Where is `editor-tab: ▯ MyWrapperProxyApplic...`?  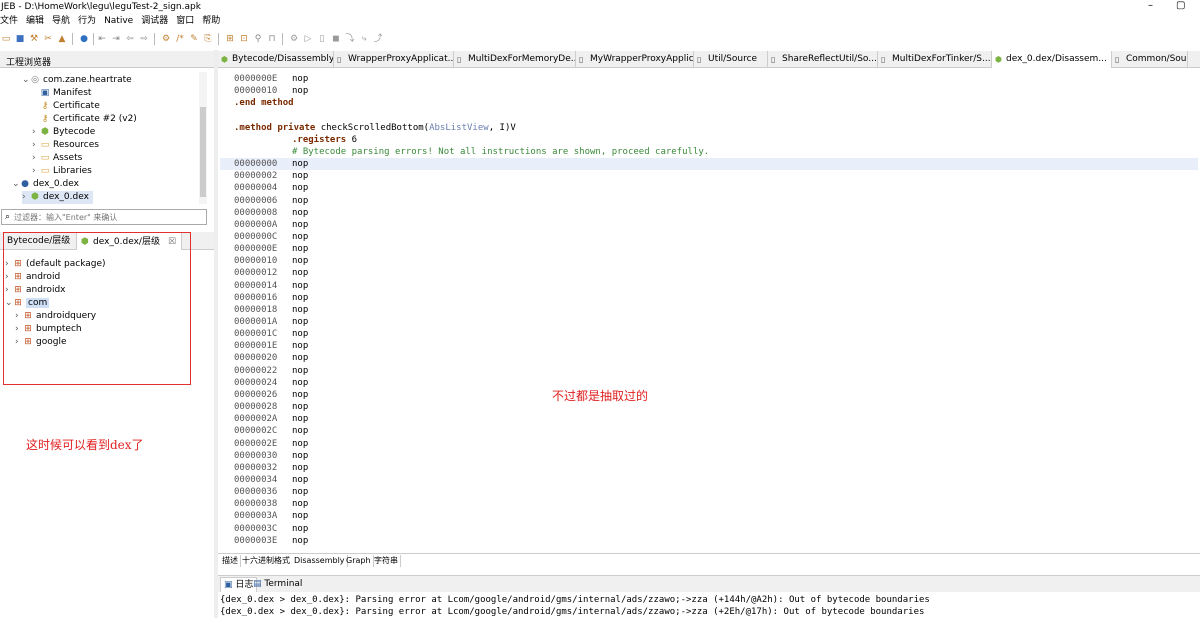 editor-tab: ▯ MyWrapperProxyApplic... is located at coordinates (635, 59).